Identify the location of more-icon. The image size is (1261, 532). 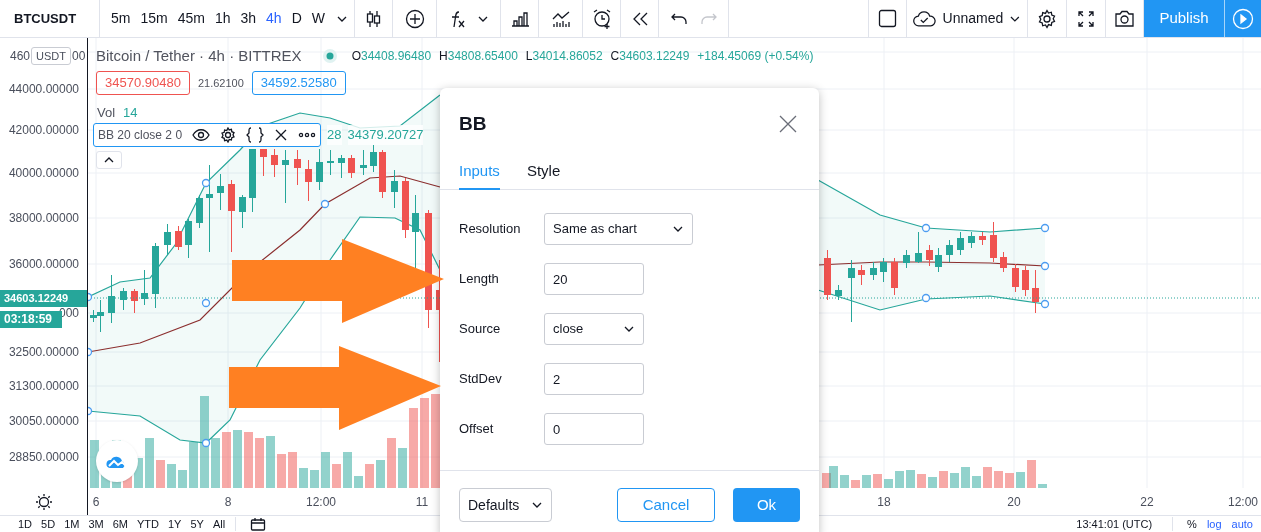
(307, 135).